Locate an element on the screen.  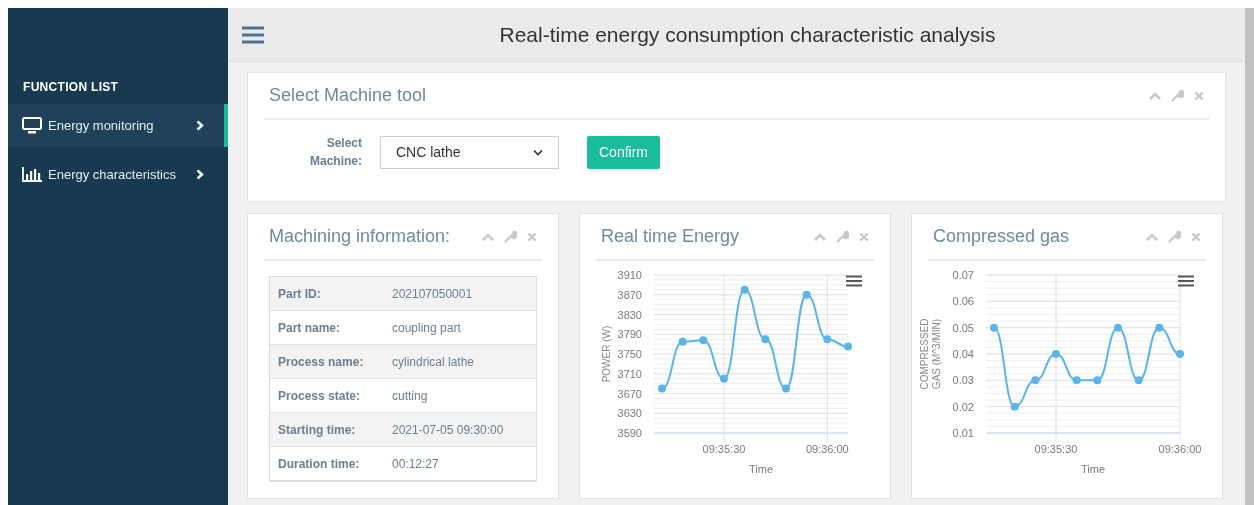
row-value: cylindrical lathe is located at coordinates (433, 362).